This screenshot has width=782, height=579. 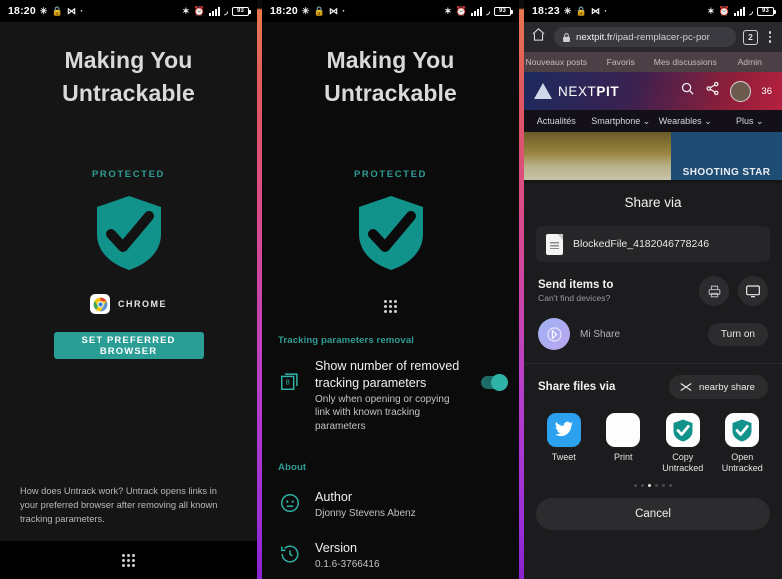 I want to click on share-target-copy-untracked: Copy Untracked, so click(x=683, y=444).